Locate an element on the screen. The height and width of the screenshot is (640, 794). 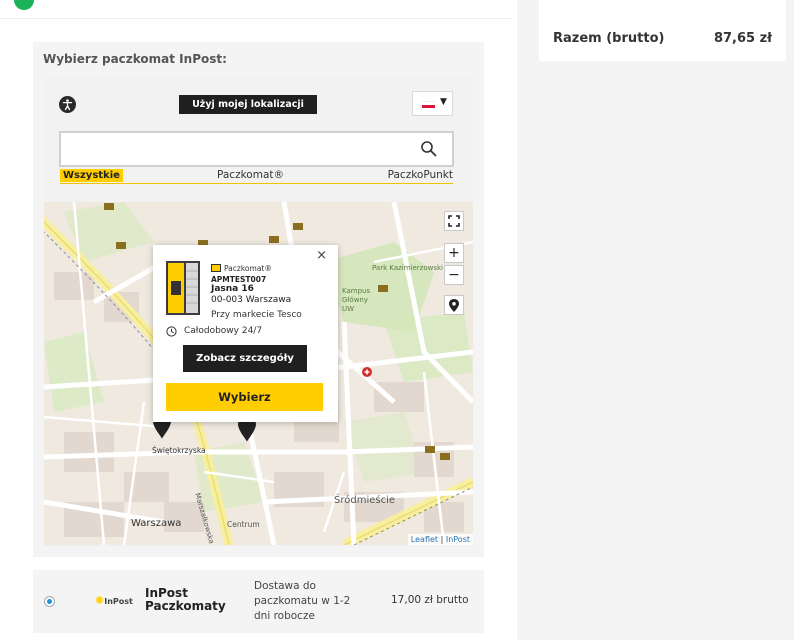
map-label-kampus: Kampus Główny UW is located at coordinates (356, 300).